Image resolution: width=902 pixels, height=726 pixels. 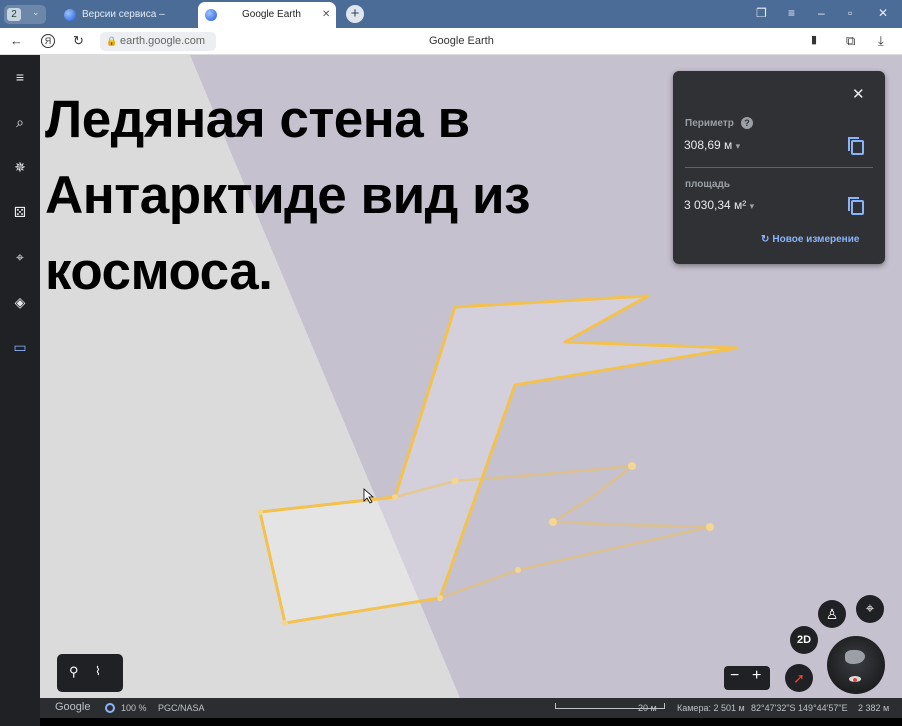 What do you see at coordinates (73, 707) in the screenshot?
I see `google-logo: Google` at bounding box center [73, 707].